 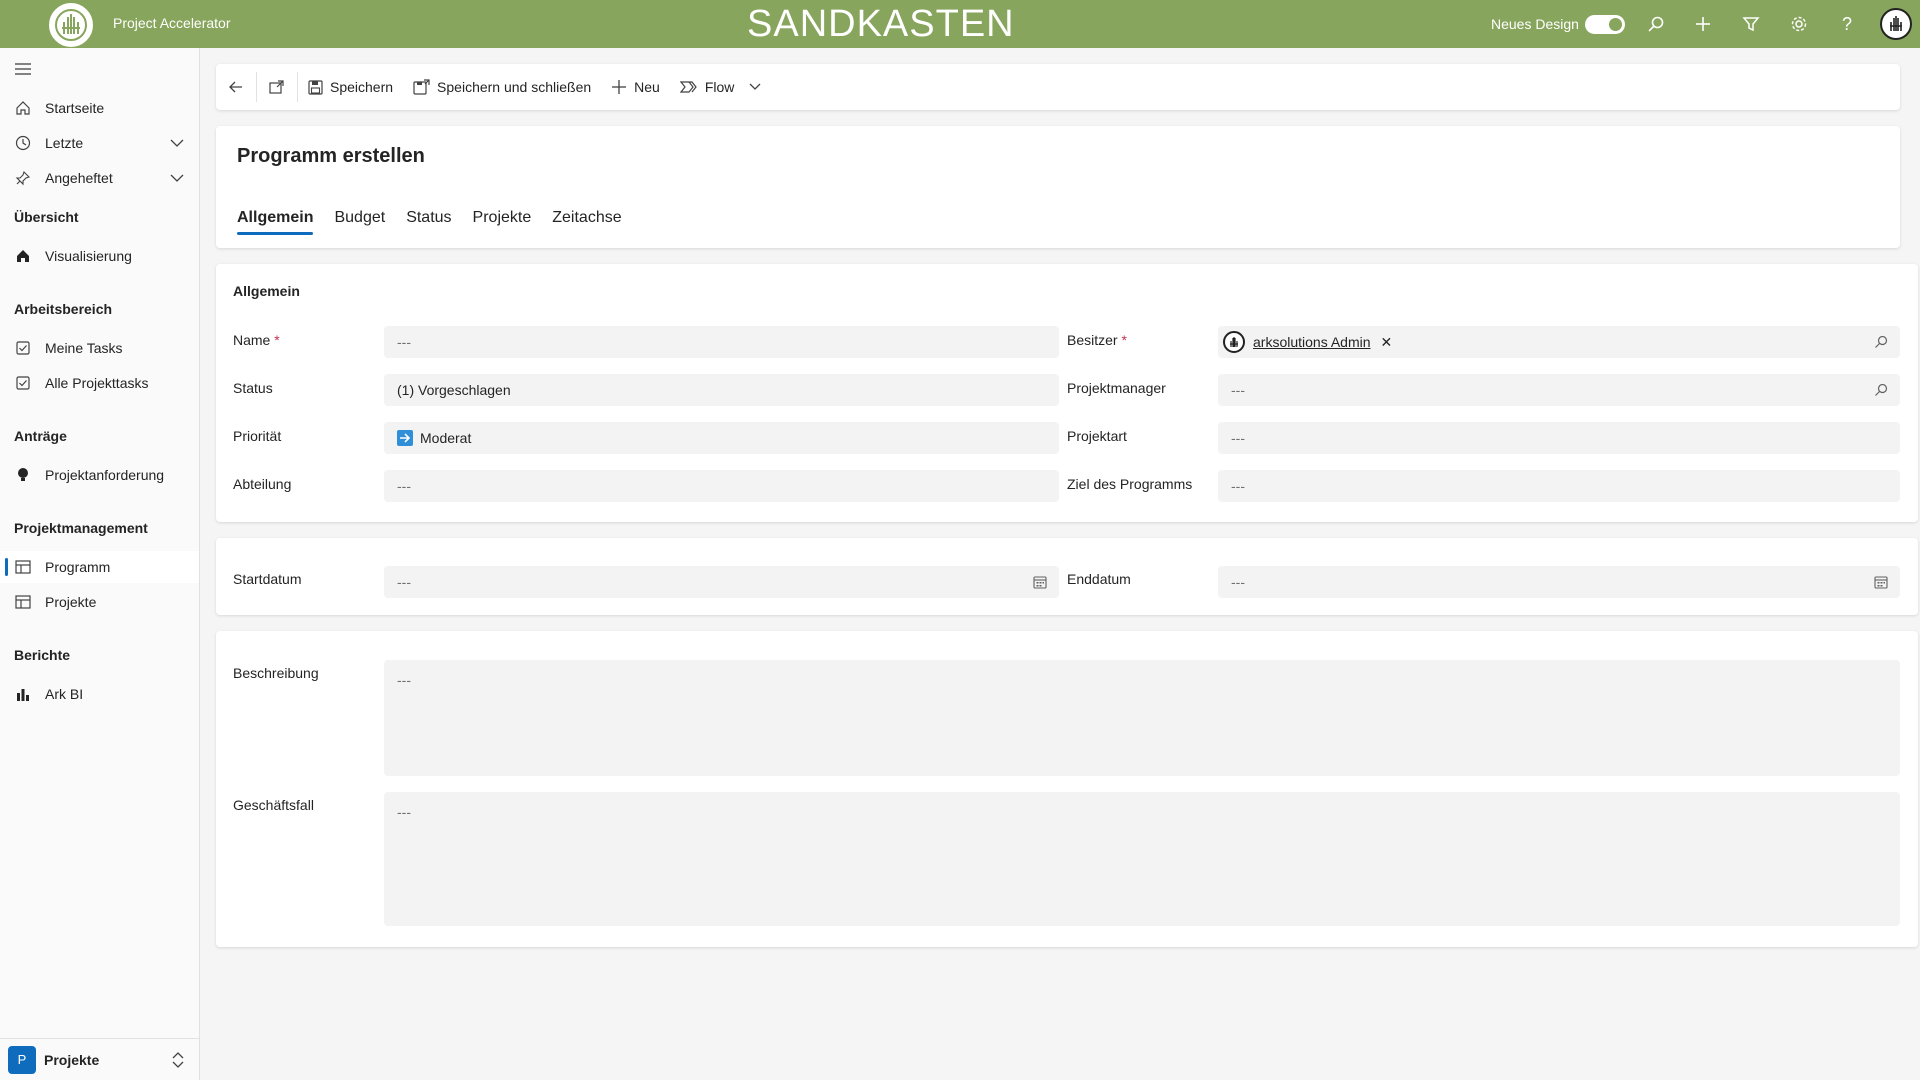 I want to click on status-label: Status, so click(x=253, y=388).